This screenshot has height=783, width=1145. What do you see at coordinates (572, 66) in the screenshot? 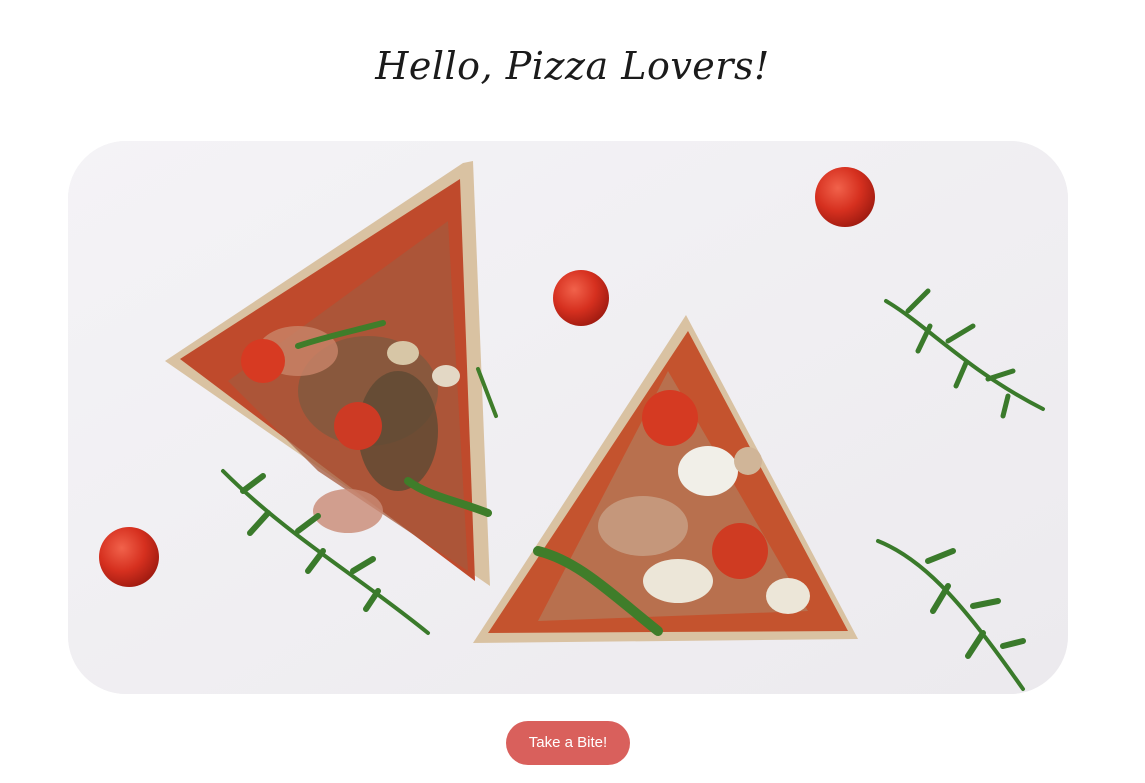
I see `page-title: Hello, Pizza Lovers!` at bounding box center [572, 66].